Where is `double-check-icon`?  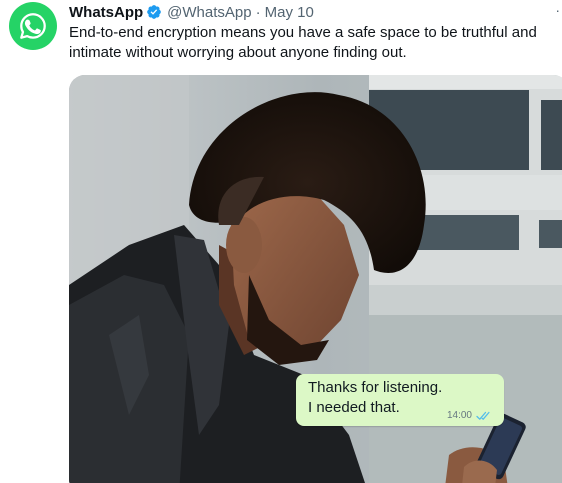 double-check-icon is located at coordinates (483, 415).